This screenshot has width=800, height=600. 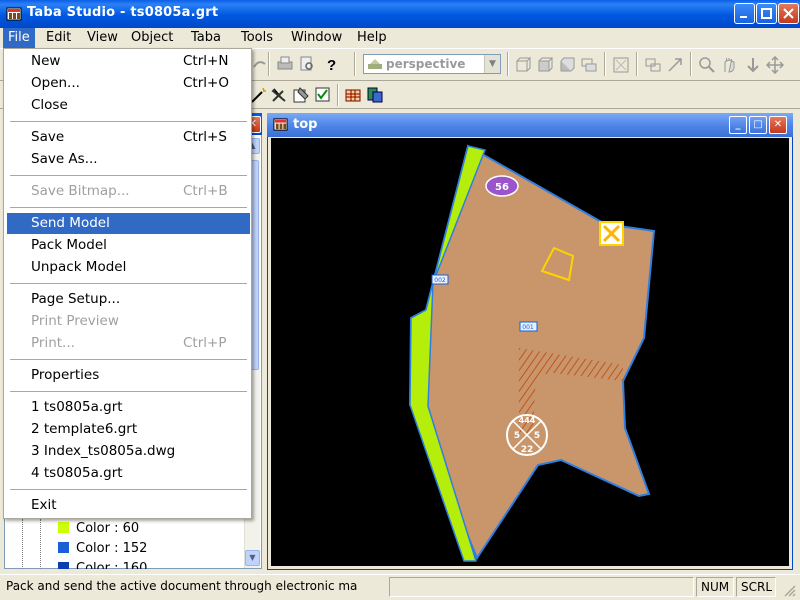 What do you see at coordinates (69, 245) in the screenshot?
I see `menu-item-label: Pack Model` at bounding box center [69, 245].